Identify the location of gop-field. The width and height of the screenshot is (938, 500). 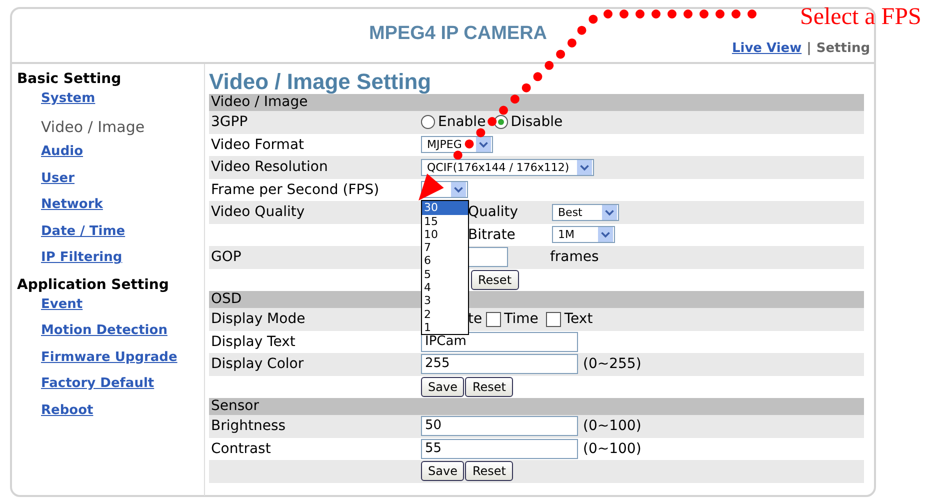
(488, 257).